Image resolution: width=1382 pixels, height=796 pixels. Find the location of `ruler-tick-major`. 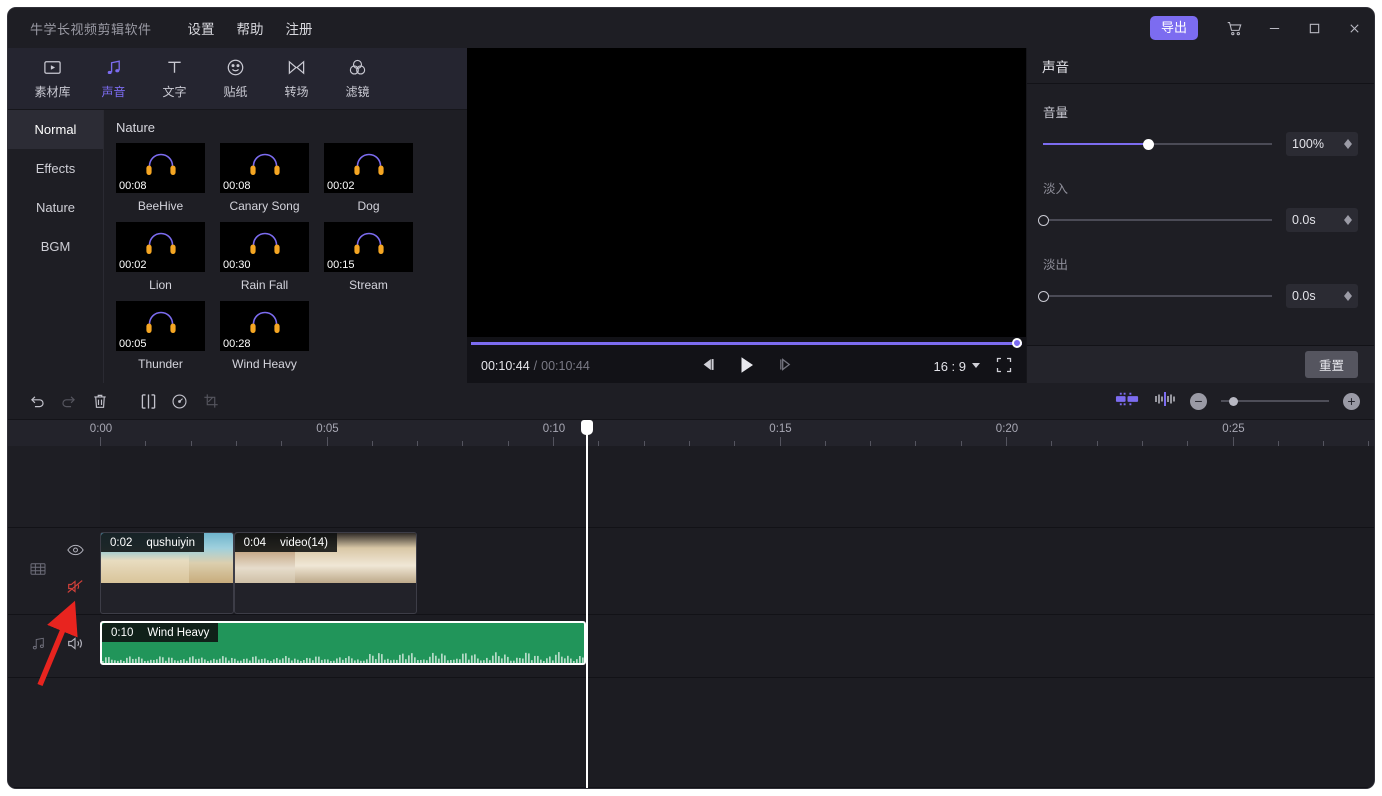

ruler-tick-major is located at coordinates (553, 441).